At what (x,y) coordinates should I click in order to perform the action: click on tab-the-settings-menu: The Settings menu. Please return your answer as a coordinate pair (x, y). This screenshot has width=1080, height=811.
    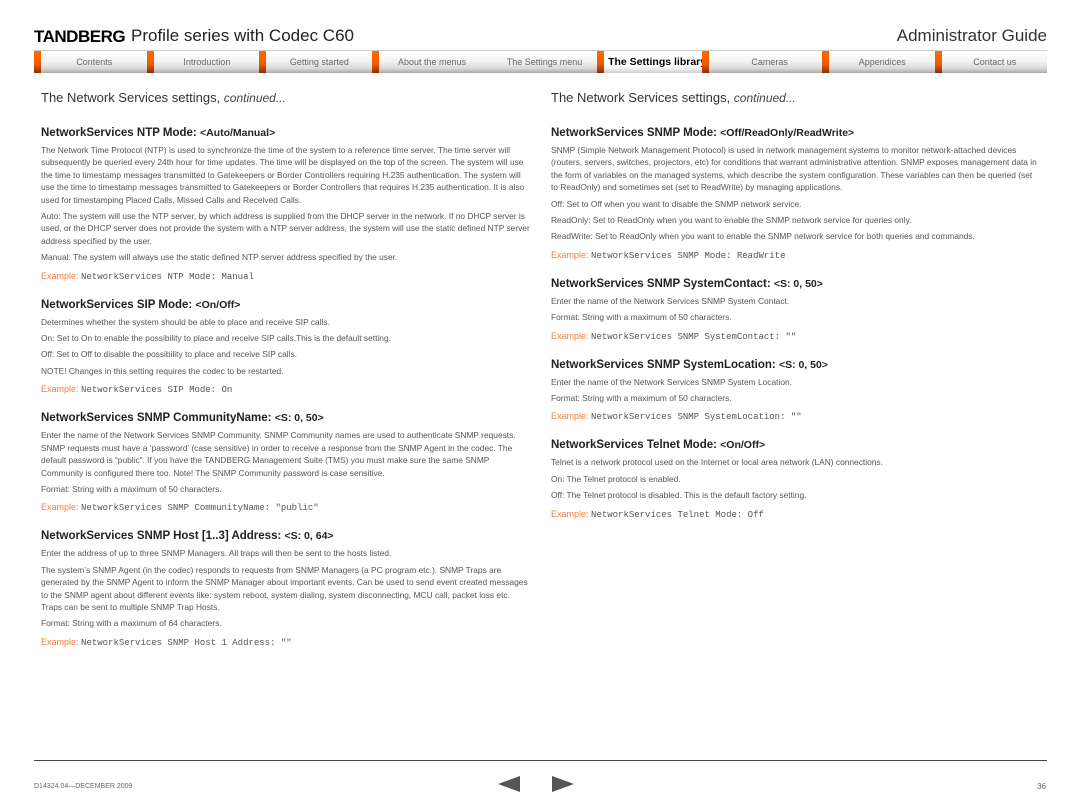
    Looking at the image, I should click on (540, 62).